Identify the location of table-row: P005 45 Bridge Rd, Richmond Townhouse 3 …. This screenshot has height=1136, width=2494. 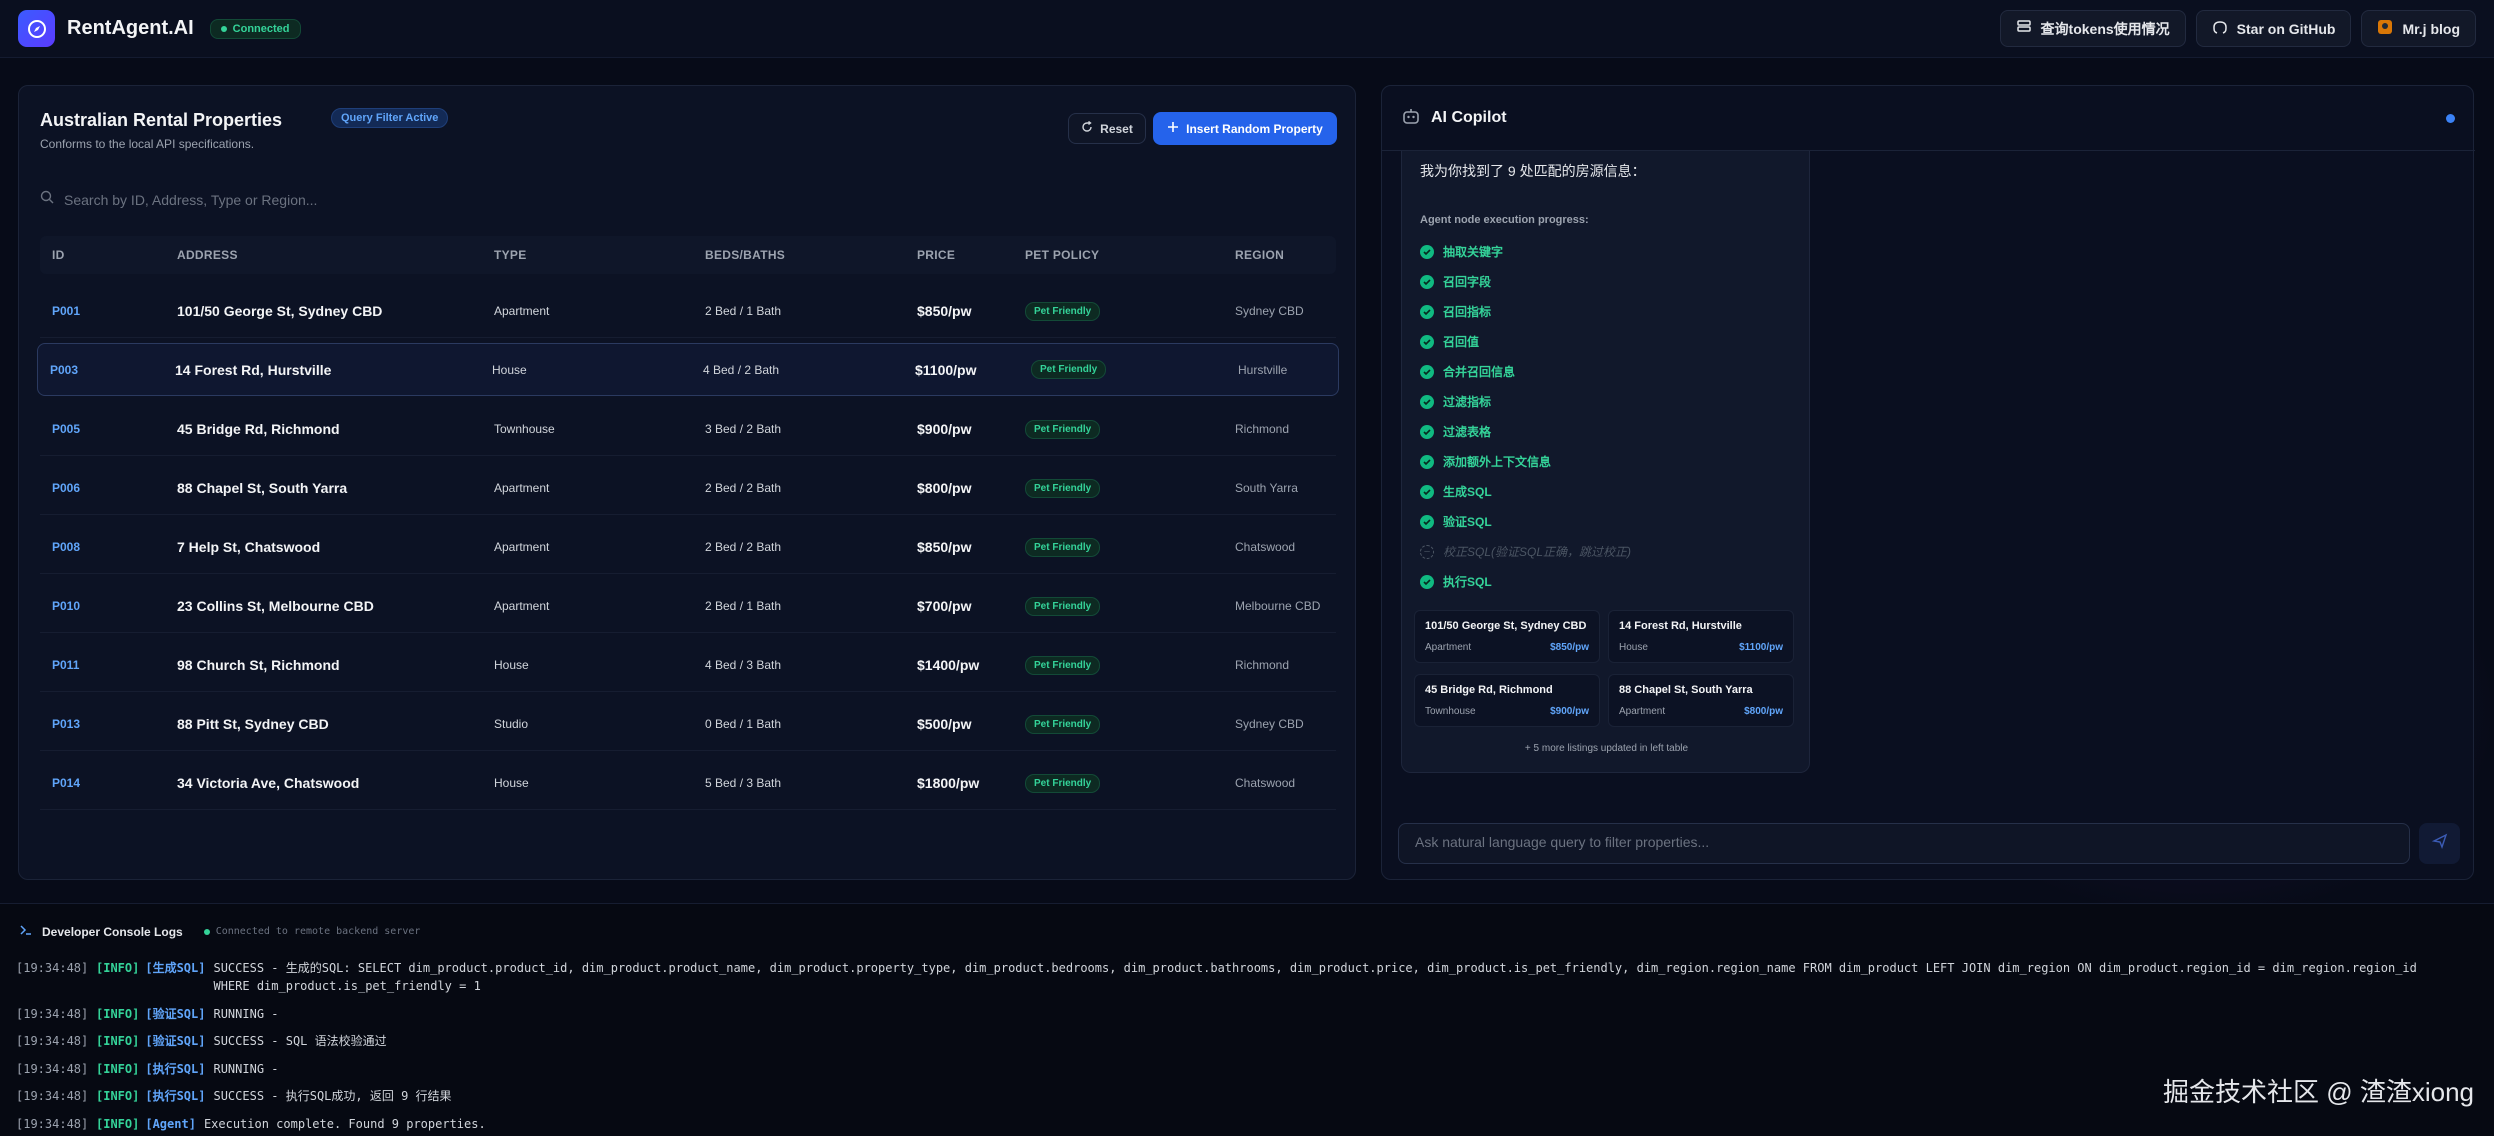
(688, 429).